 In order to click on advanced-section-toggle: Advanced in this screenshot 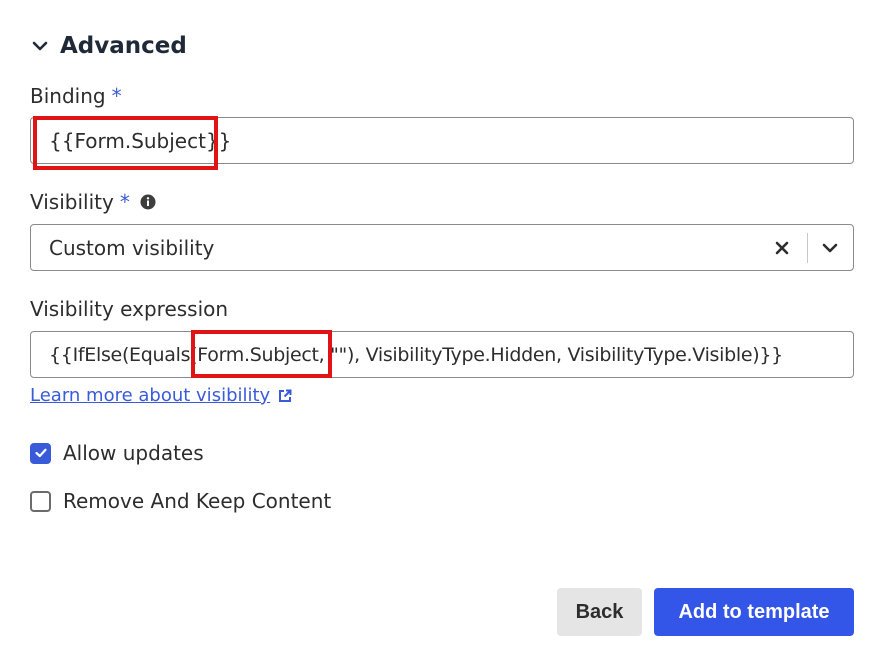, I will do `click(108, 46)`.